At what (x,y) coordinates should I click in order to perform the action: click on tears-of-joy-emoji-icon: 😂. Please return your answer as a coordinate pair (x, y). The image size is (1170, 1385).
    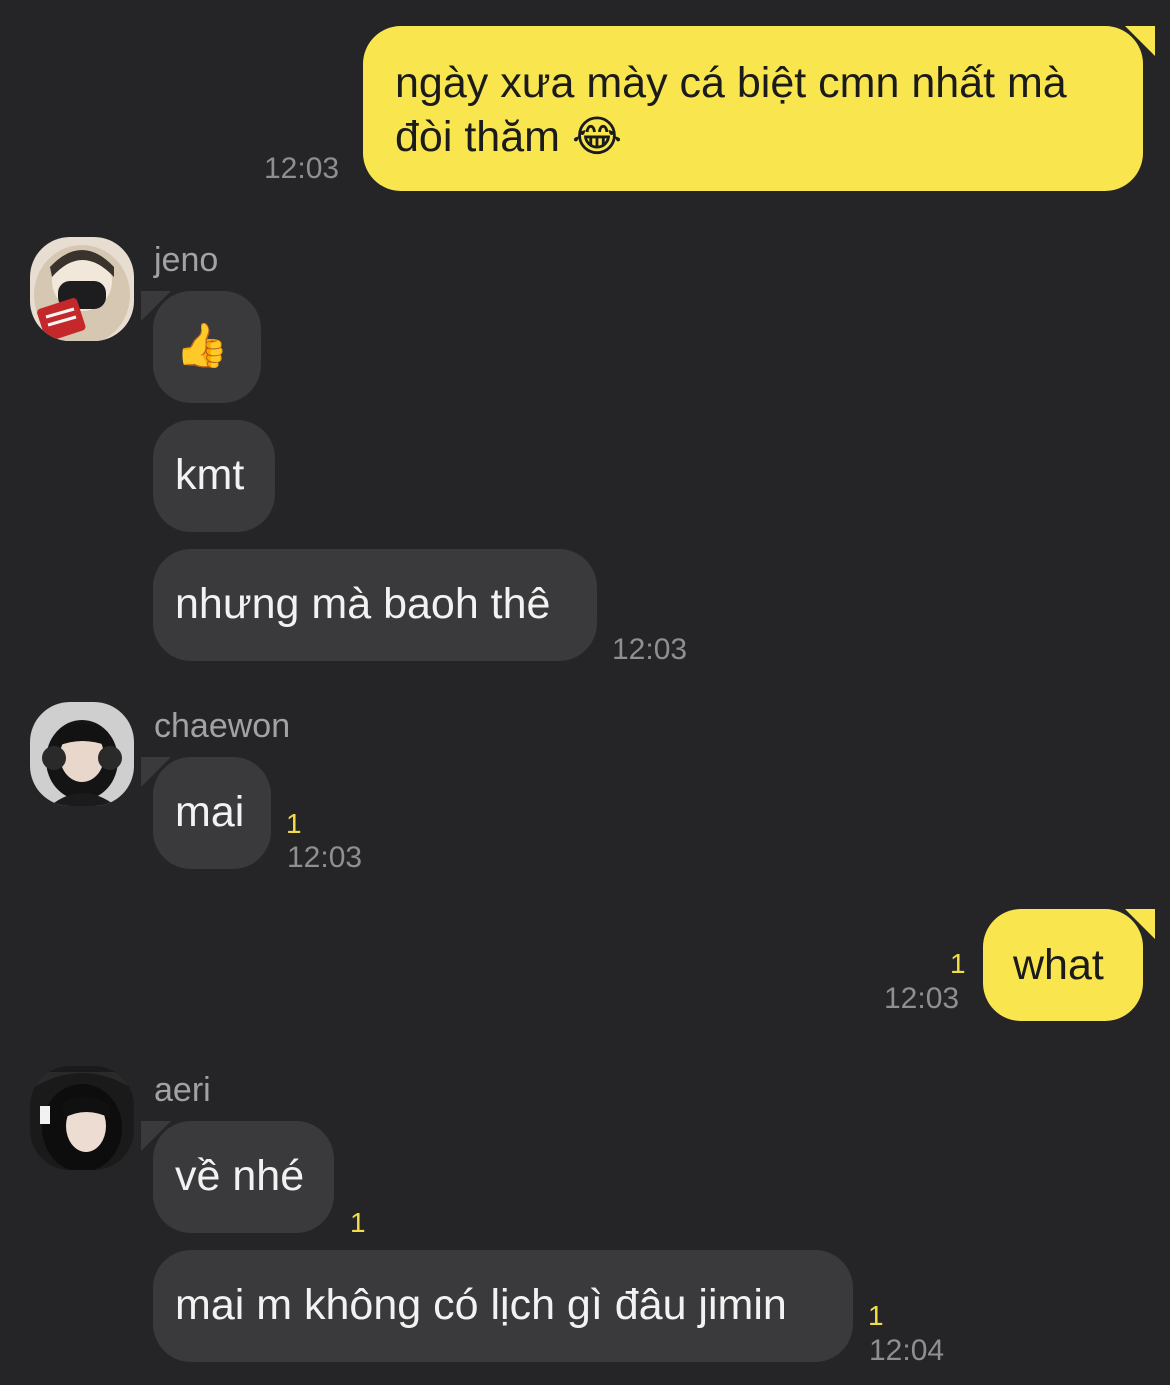
    Looking at the image, I should click on (597, 137).